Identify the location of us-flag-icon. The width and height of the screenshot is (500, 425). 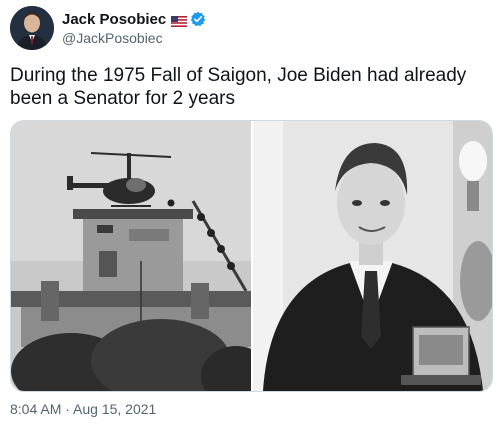
(179, 20).